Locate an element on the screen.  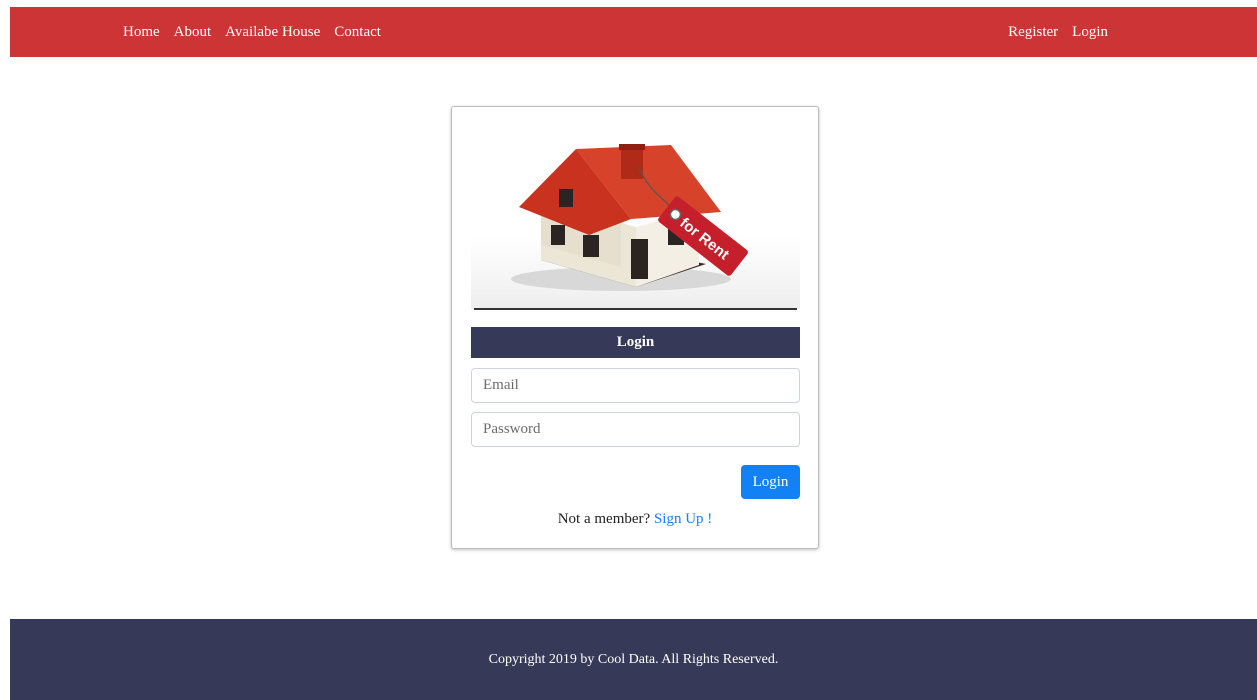
nav-link-home: Home is located at coordinates (141, 32).